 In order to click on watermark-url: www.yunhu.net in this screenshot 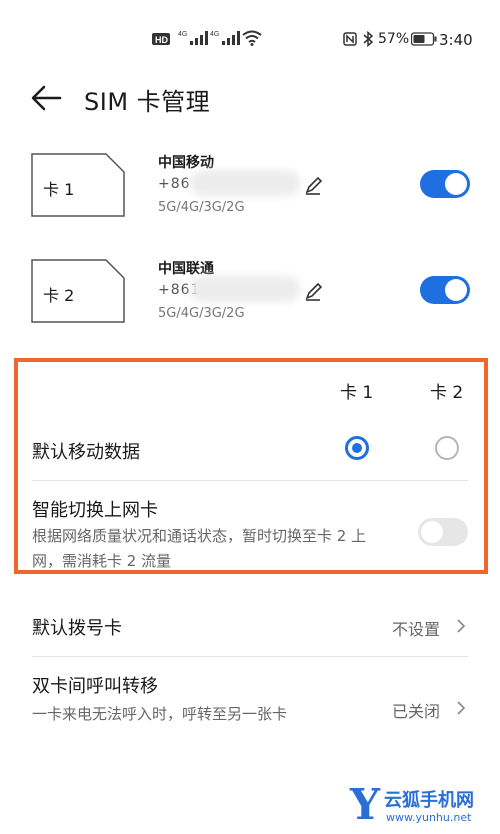, I will do `click(429, 817)`.